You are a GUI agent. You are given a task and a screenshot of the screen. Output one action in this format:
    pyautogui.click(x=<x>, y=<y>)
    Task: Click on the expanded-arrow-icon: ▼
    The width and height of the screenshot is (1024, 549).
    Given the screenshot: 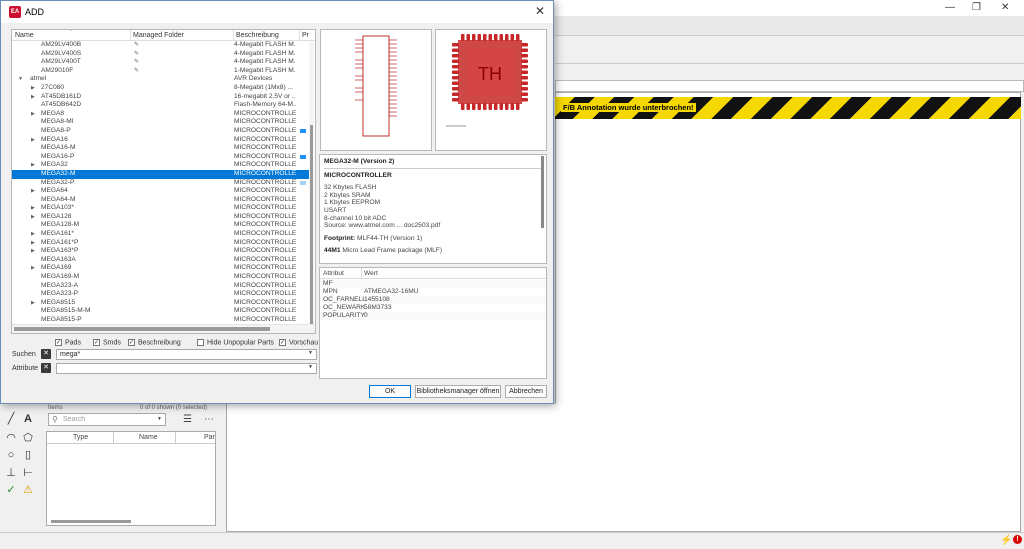 What is the action you would take?
    pyautogui.click(x=20, y=79)
    